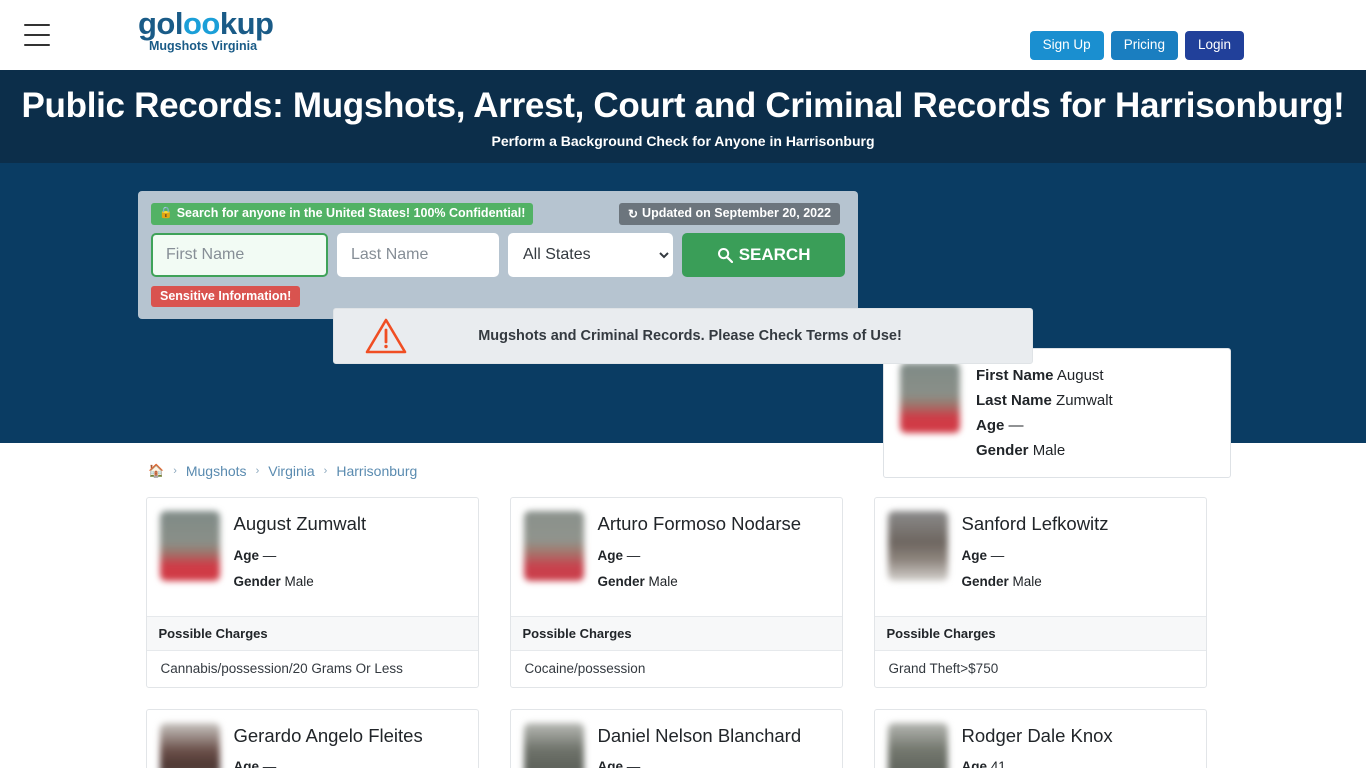  Describe the element at coordinates (998, 763) in the screenshot. I see `age-value: 41` at that location.